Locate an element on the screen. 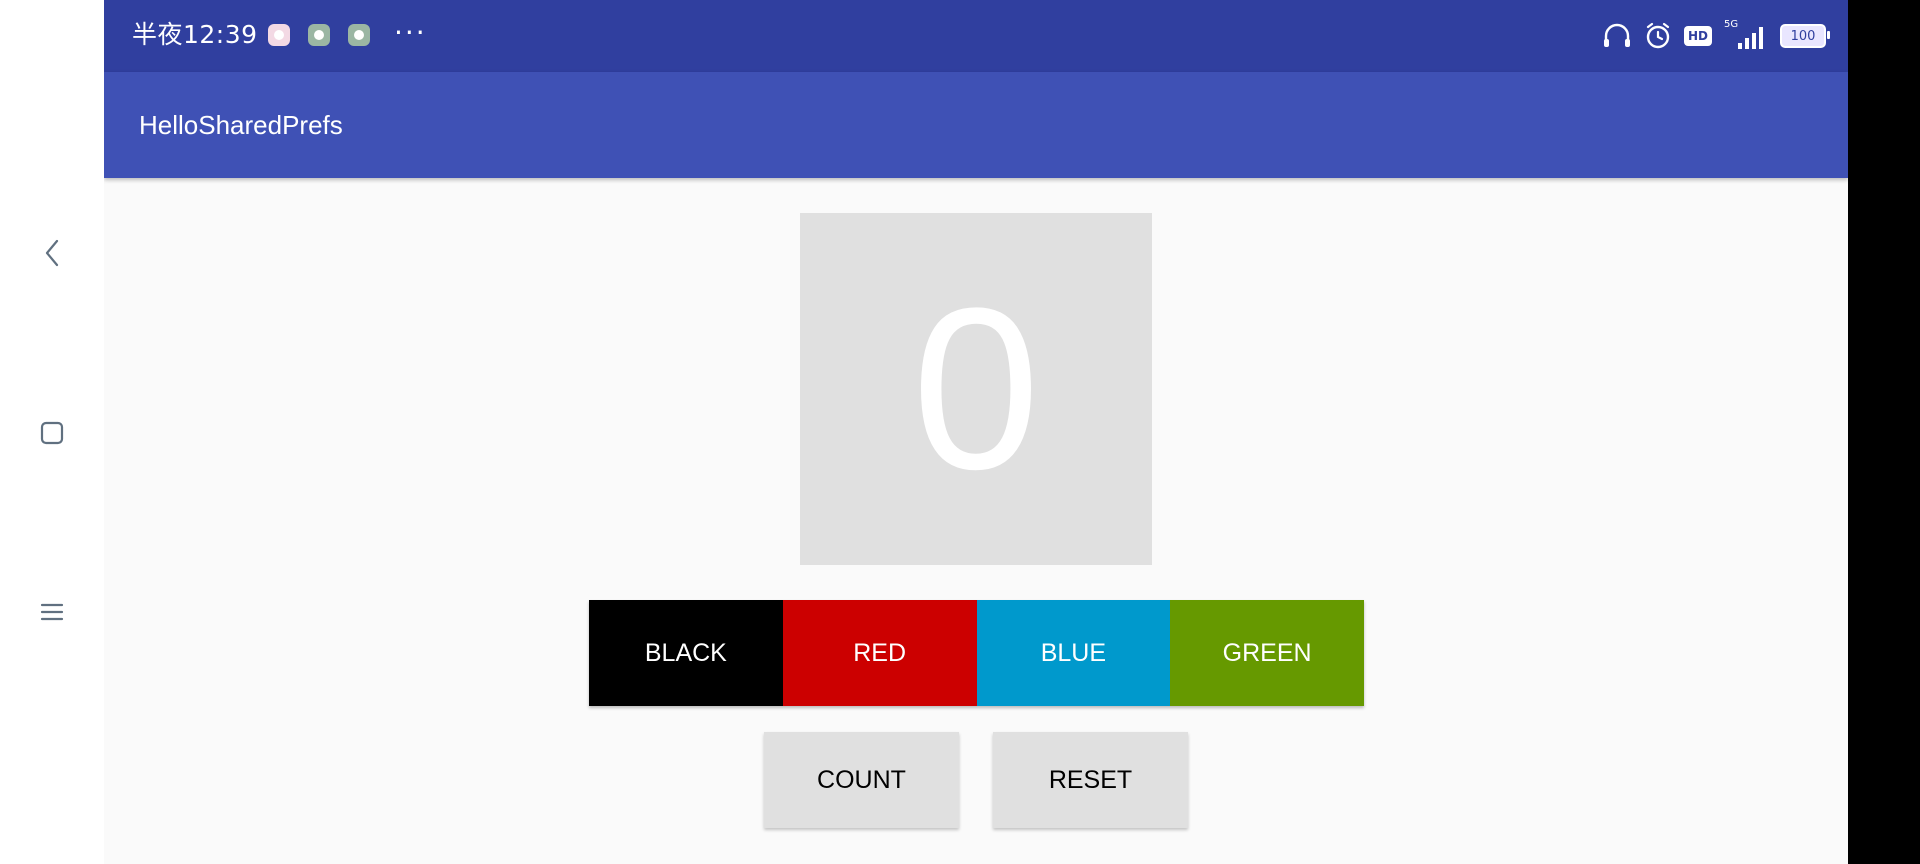 The image size is (1920, 864). status-bar: 半夜12:39 ··· HD 5G 100 is located at coordinates (976, 36).